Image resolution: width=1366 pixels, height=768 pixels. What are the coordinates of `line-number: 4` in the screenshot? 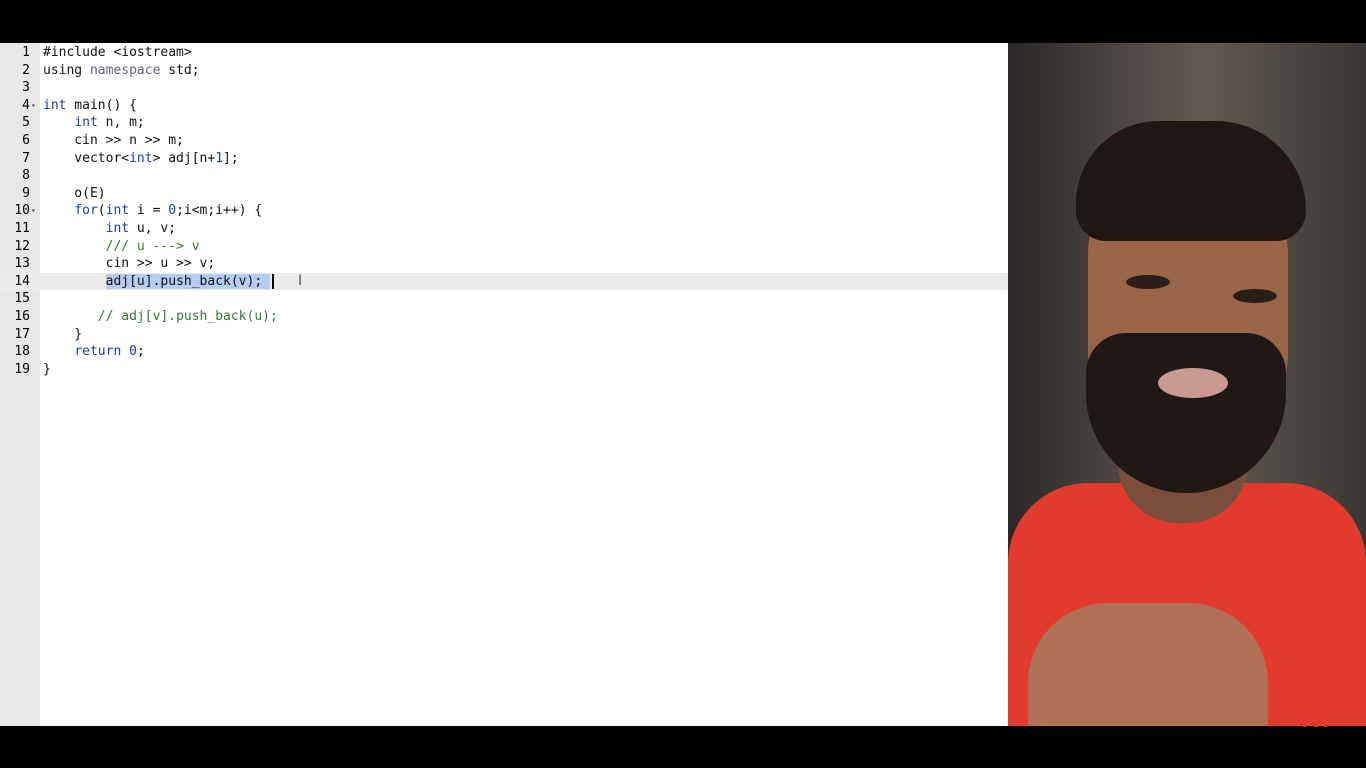 It's located at (26, 105).